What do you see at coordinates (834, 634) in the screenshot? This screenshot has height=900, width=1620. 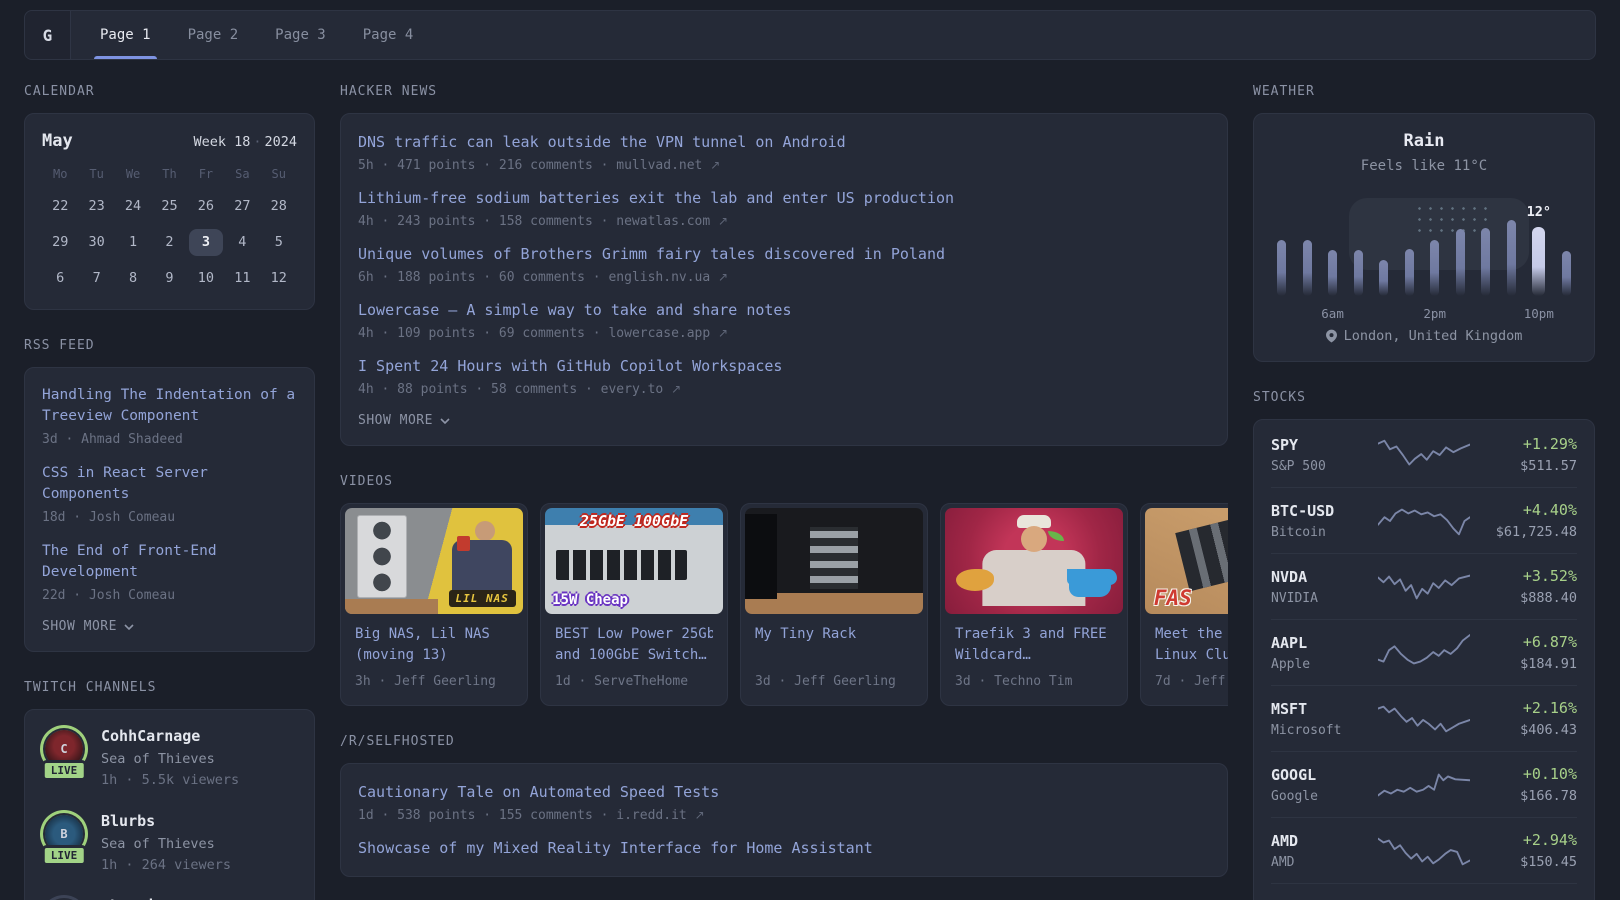 I see `video-title: My Tiny Rack` at bounding box center [834, 634].